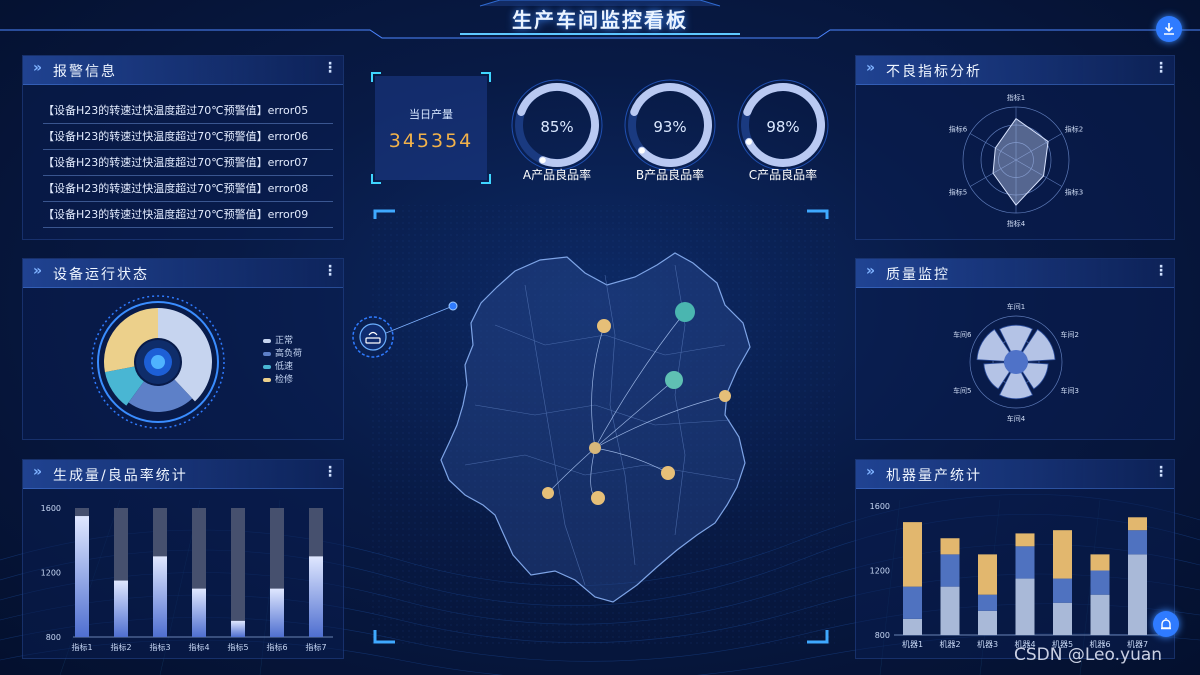 The width and height of the screenshot is (1200, 675). I want to click on page-title: 生产车间监控看板, so click(600, 20).